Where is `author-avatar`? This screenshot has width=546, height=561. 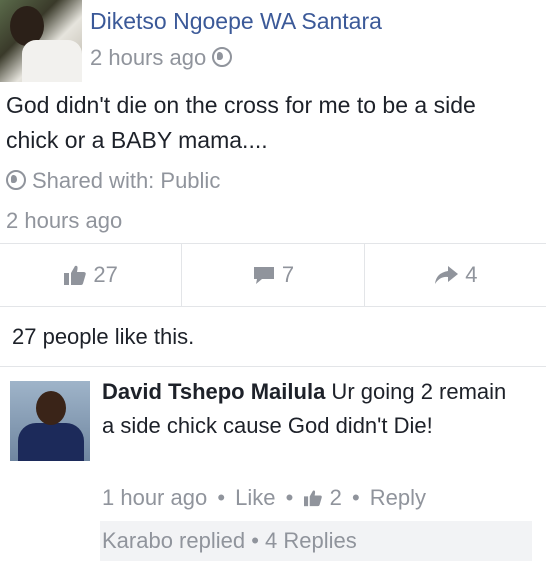
author-avatar is located at coordinates (41, 41).